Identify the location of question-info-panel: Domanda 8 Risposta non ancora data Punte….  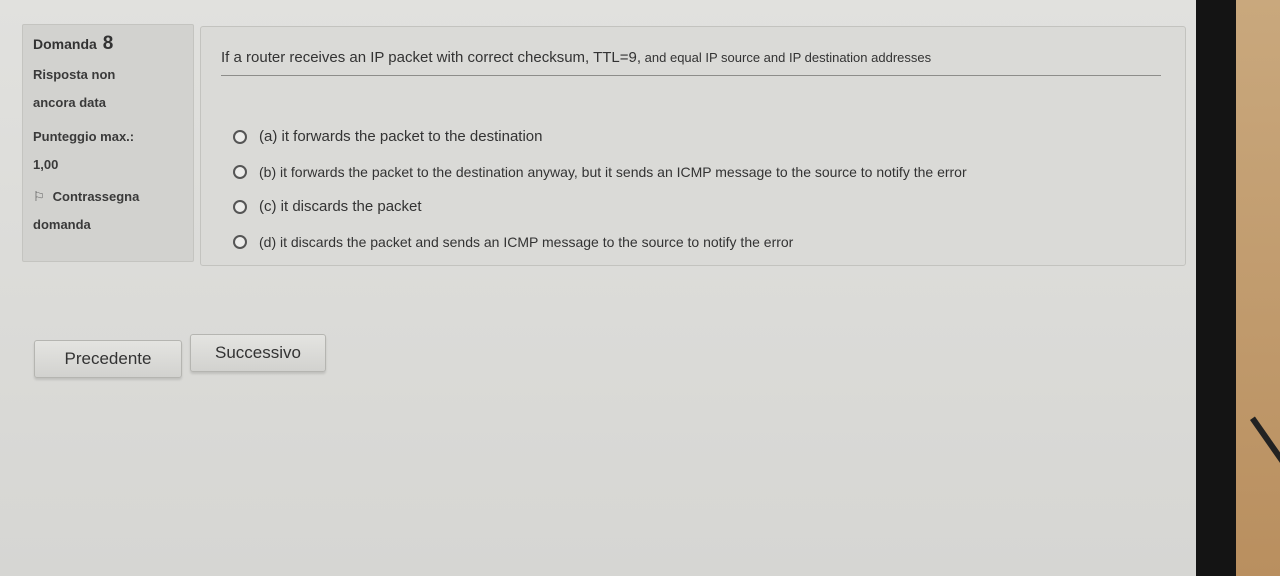
(108, 143).